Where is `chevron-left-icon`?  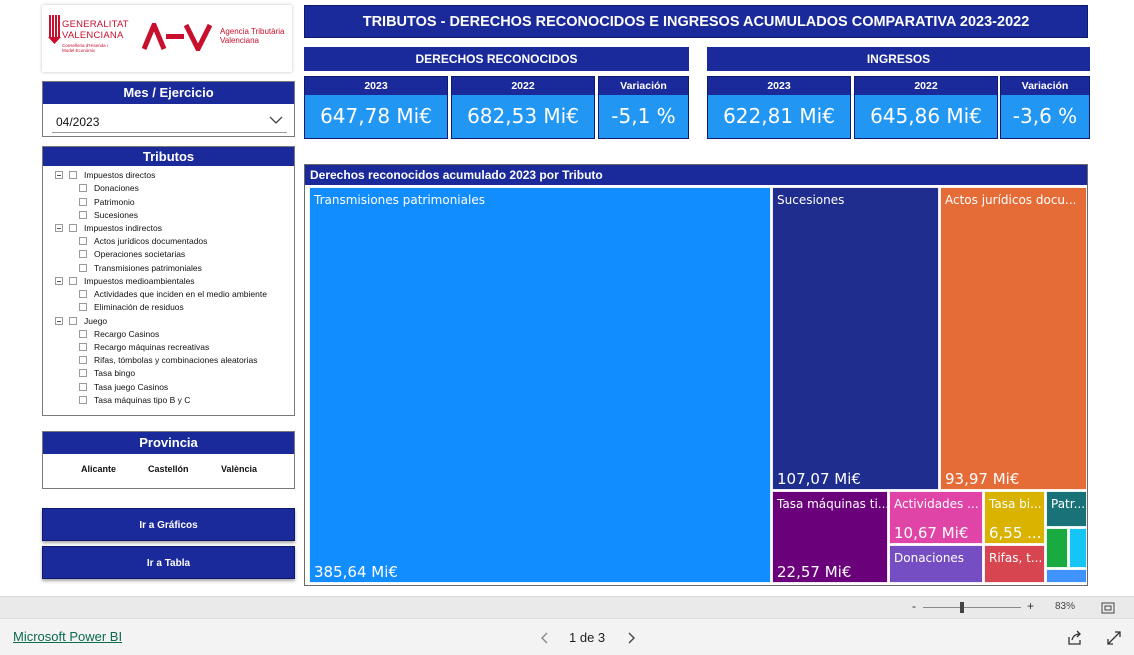 chevron-left-icon is located at coordinates (545, 638).